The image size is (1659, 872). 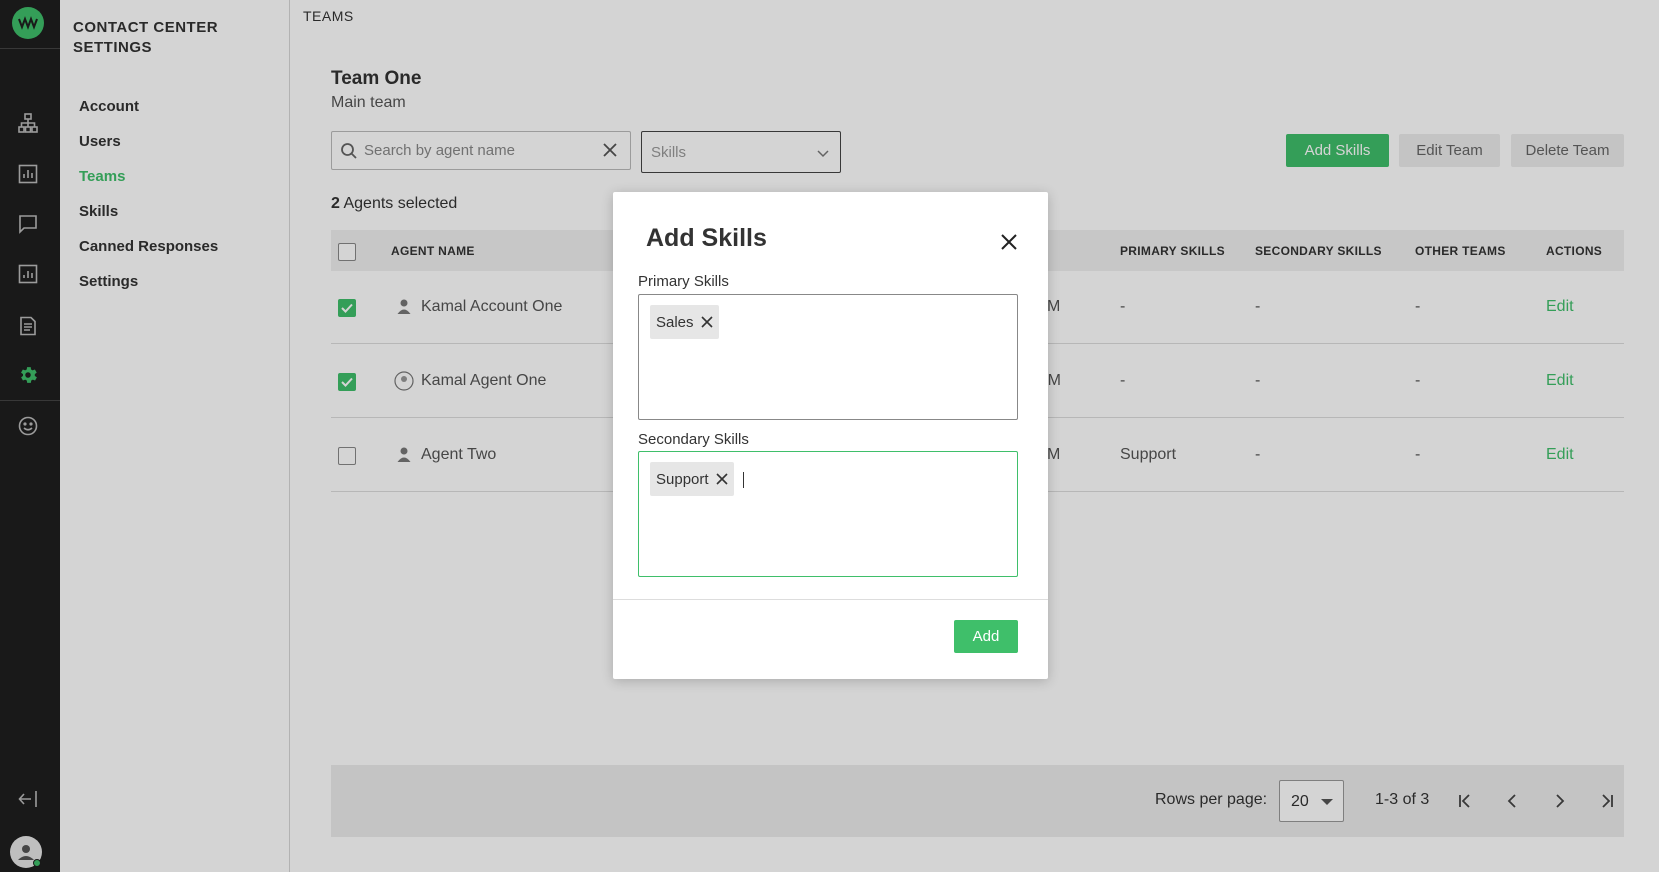 I want to click on dialog-title: Add Skills, so click(x=706, y=238).